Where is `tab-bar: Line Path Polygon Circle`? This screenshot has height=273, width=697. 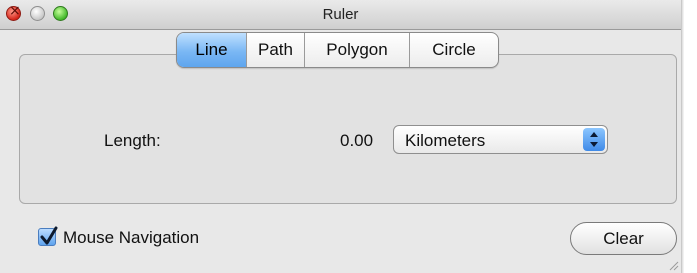 tab-bar: Line Path Polygon Circle is located at coordinates (337, 50).